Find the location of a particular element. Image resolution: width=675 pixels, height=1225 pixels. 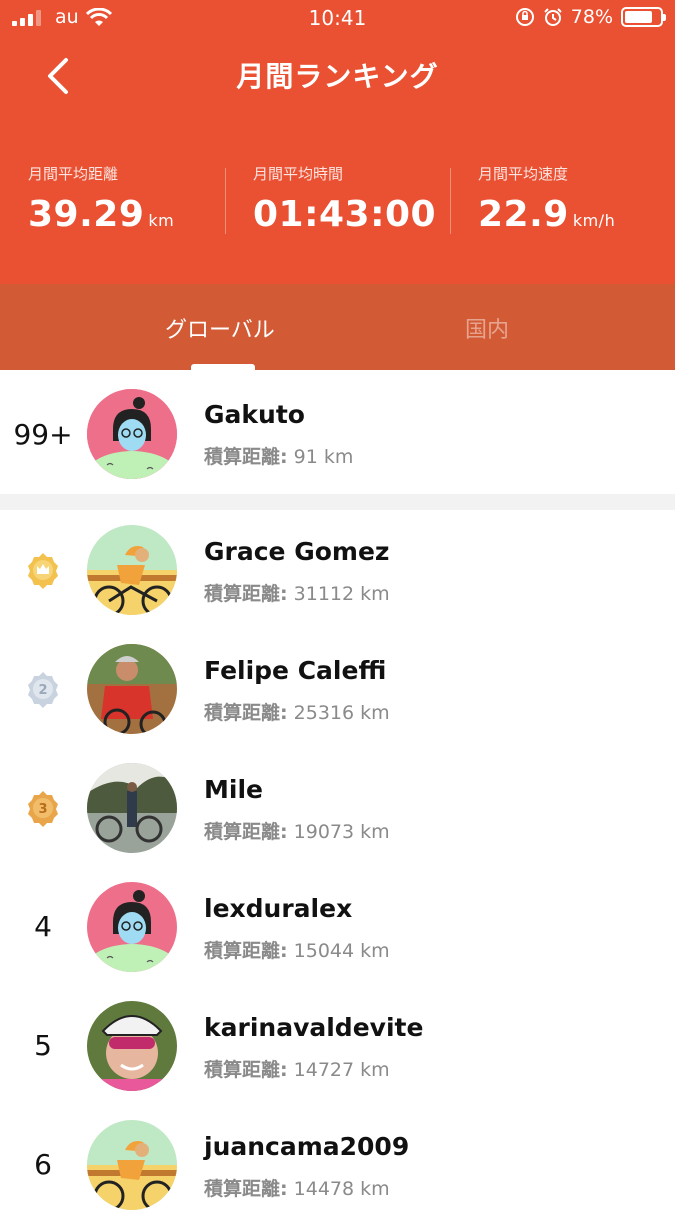

svg-text: 2 is located at coordinates (42, 690).